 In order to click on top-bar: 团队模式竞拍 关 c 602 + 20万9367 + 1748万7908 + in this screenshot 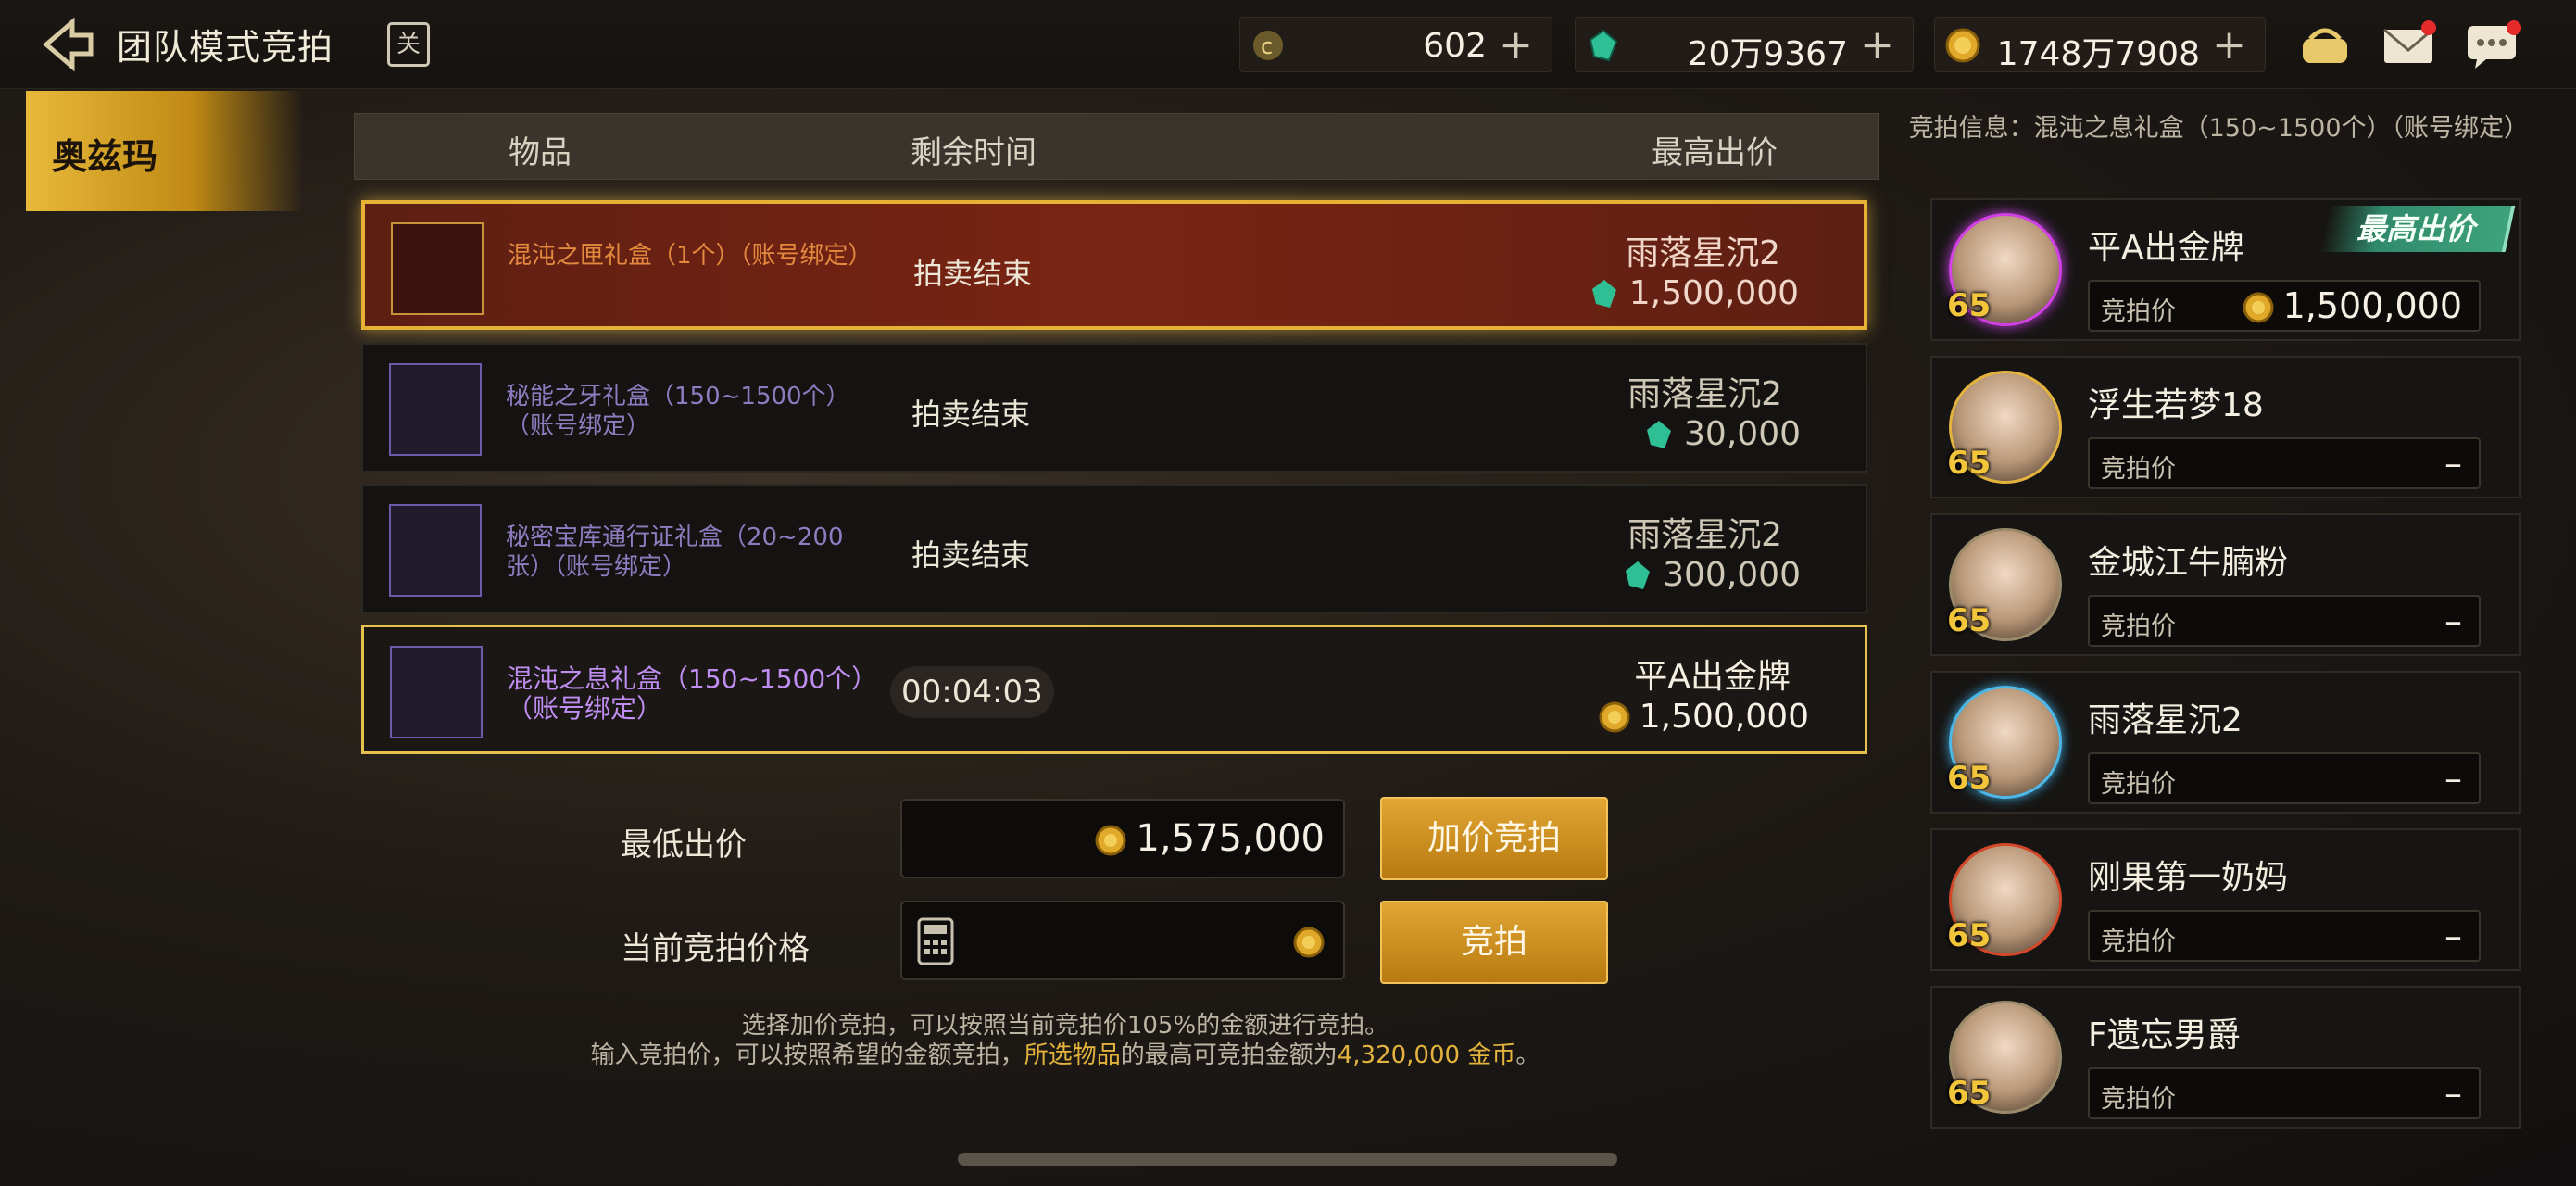, I will do `click(1288, 44)`.